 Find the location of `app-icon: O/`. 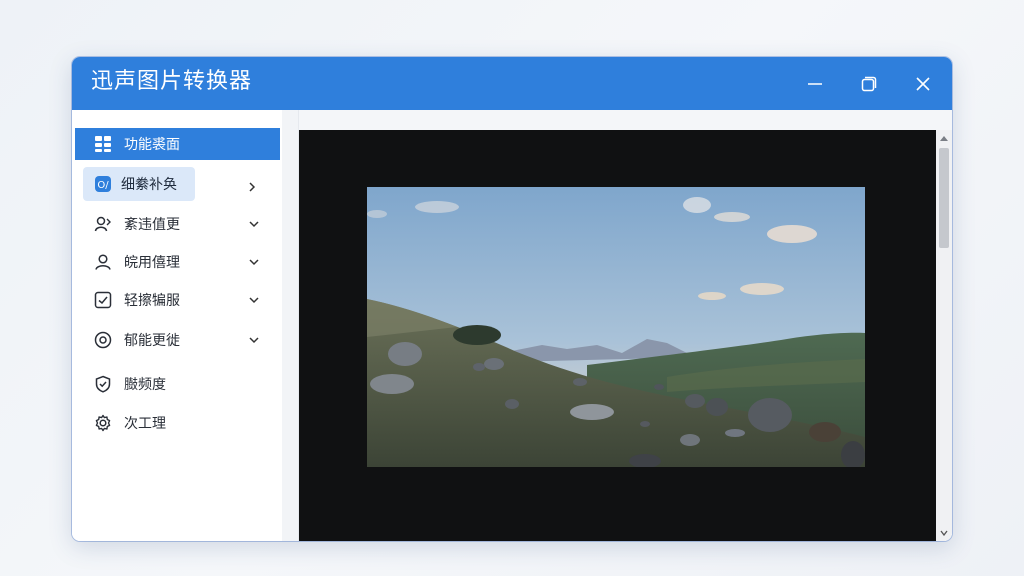

app-icon: O/ is located at coordinates (103, 184).